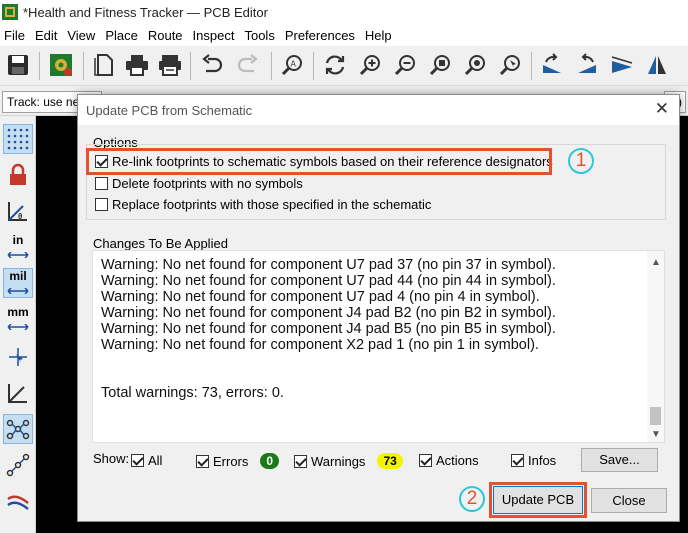  What do you see at coordinates (390, 461) in the screenshot?
I see `warnings-count-badge: 73` at bounding box center [390, 461].